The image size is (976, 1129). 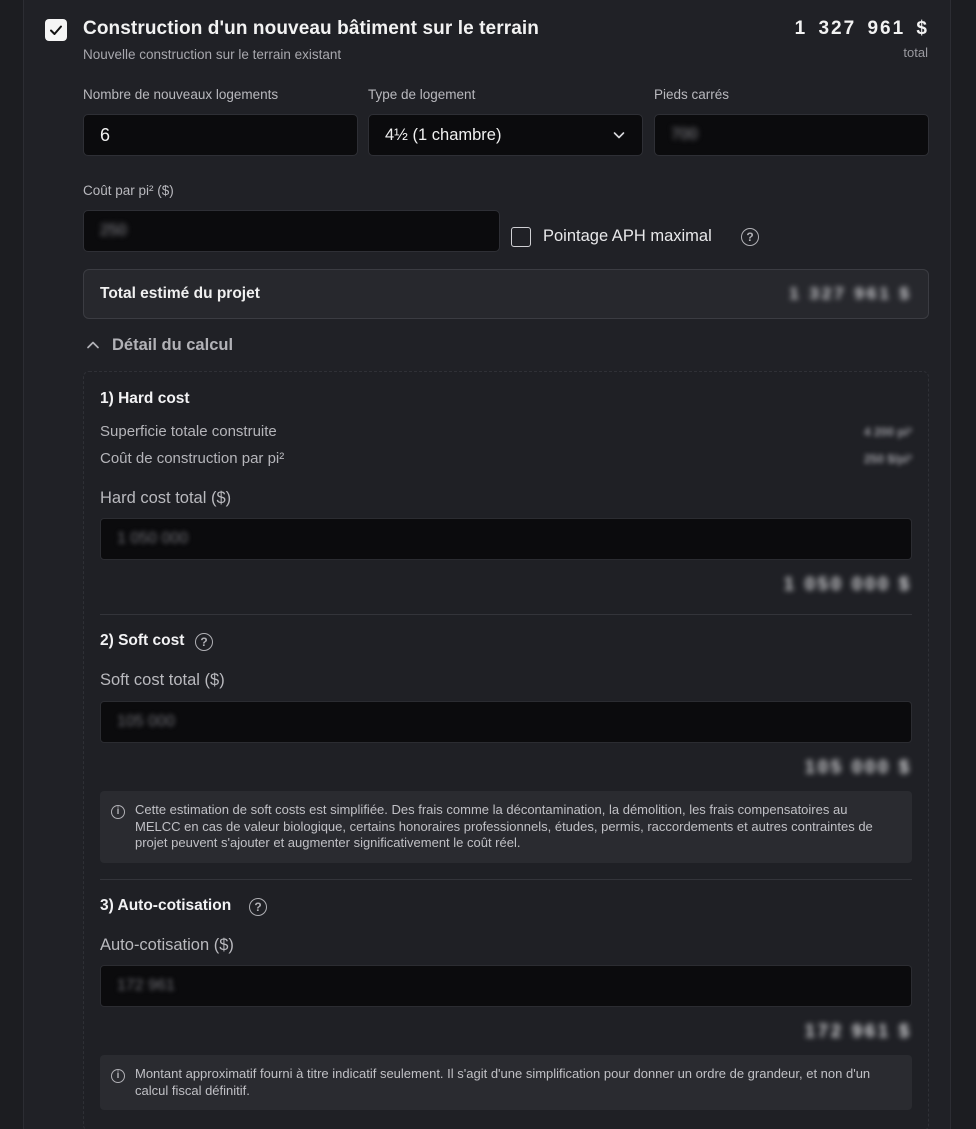 I want to click on aph-checkbox, so click(x=521, y=237).